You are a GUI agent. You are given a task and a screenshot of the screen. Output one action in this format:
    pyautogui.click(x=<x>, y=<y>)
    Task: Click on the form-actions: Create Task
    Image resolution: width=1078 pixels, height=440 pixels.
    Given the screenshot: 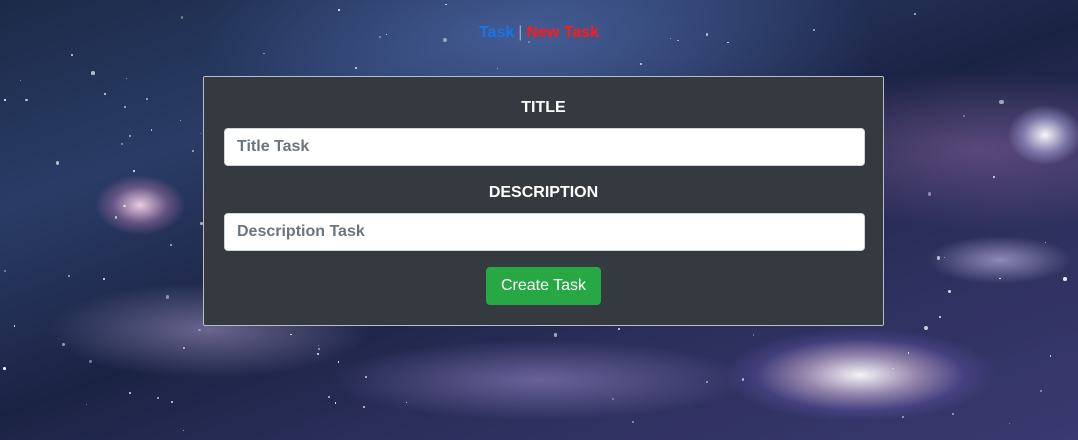 What is the action you would take?
    pyautogui.click(x=543, y=286)
    